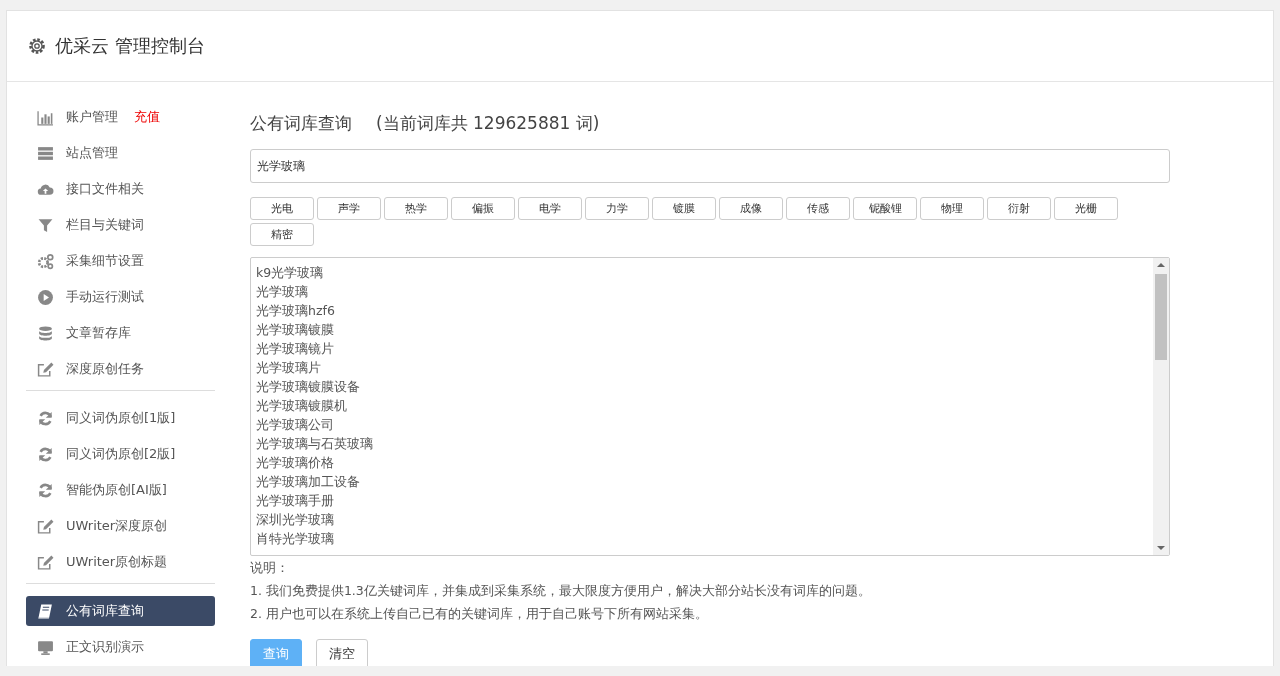  Describe the element at coordinates (147, 117) in the screenshot. I see `recharge-link: 充值` at that location.